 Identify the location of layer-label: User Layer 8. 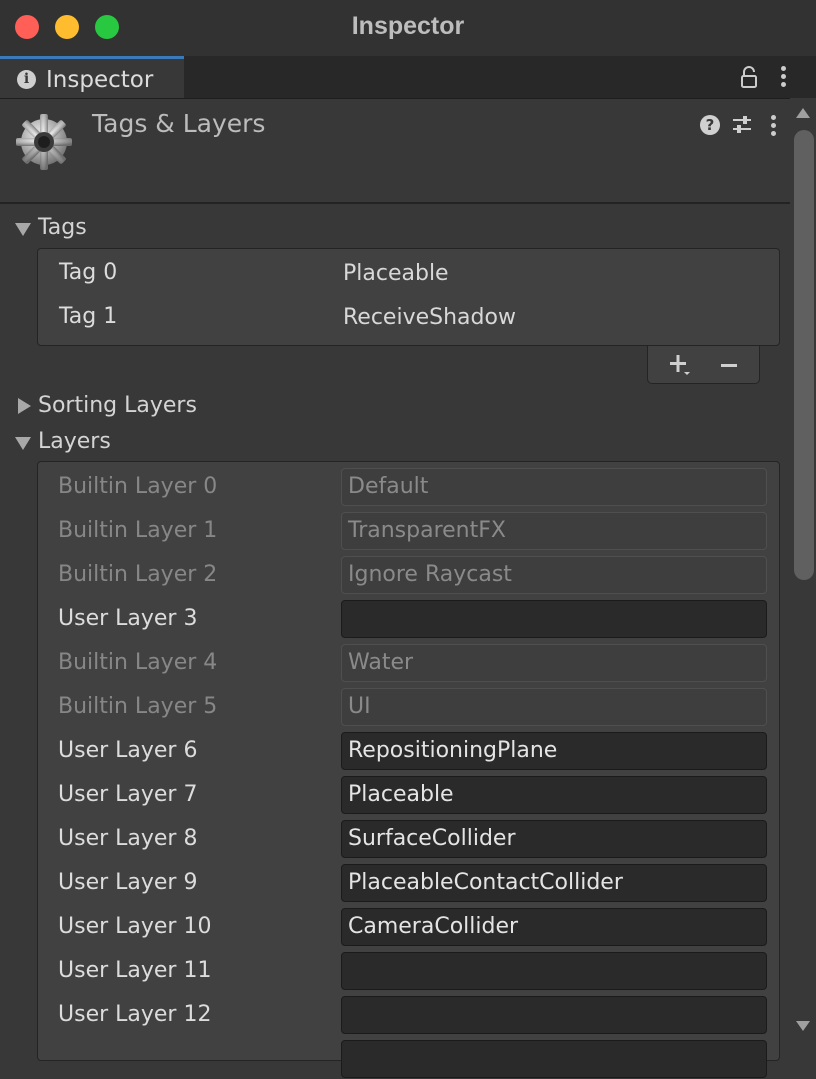
(128, 838).